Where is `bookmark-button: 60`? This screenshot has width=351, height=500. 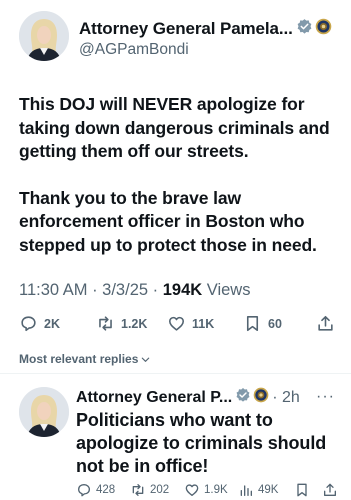
bookmark-button: 60 is located at coordinates (262, 323).